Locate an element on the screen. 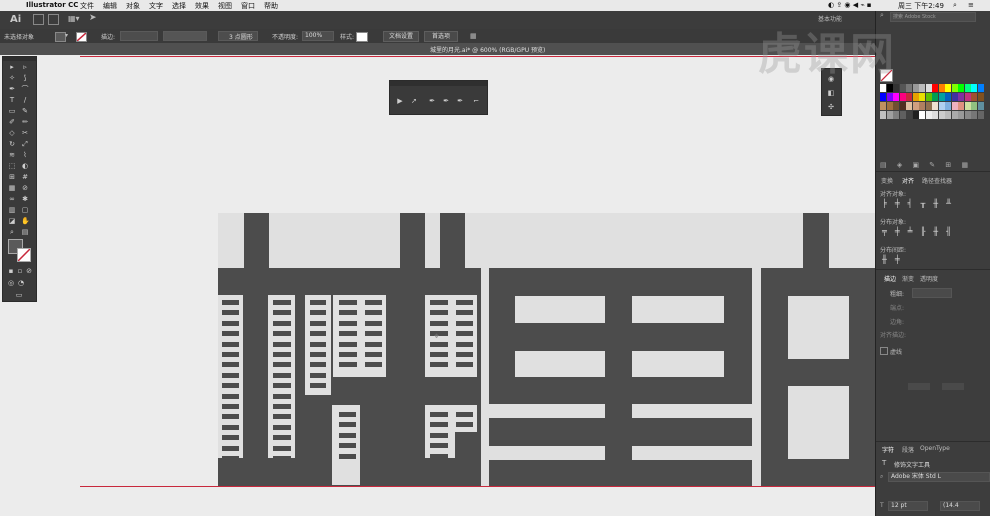  menu-select: 选择 is located at coordinates (179, 6).